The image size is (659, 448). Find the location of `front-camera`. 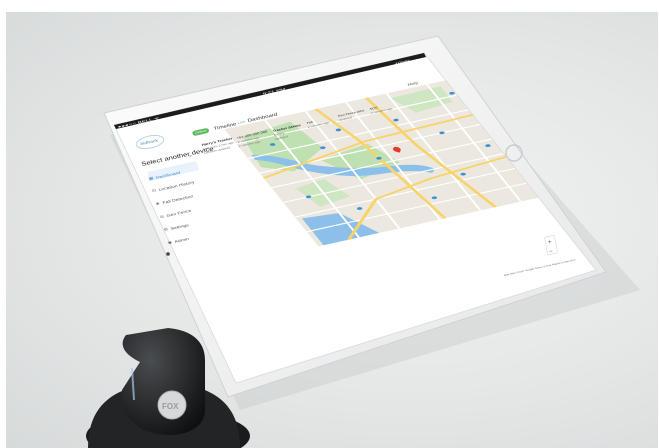

front-camera is located at coordinates (168, 254).